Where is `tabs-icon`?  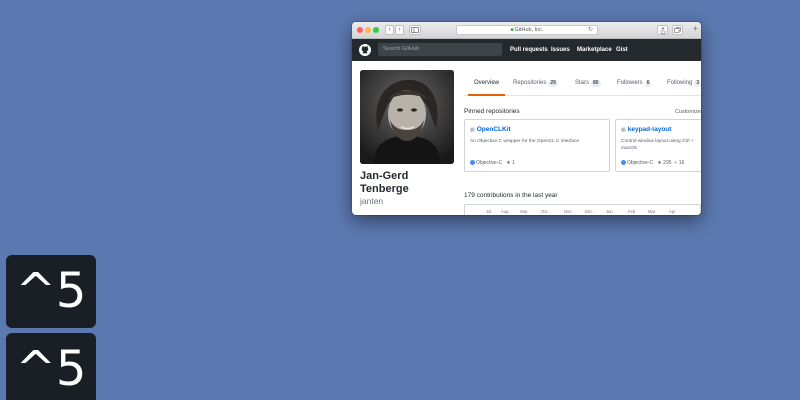
tabs-icon is located at coordinates (677, 30).